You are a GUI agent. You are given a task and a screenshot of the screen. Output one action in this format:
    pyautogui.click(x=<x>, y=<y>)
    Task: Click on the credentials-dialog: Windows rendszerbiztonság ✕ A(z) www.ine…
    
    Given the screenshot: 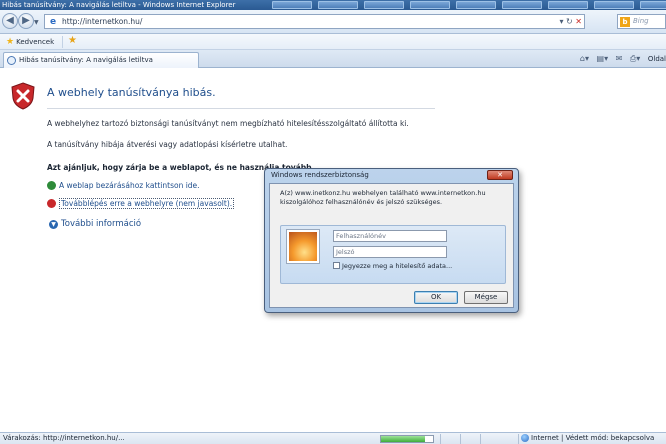 What is the action you would take?
    pyautogui.click(x=391, y=240)
    